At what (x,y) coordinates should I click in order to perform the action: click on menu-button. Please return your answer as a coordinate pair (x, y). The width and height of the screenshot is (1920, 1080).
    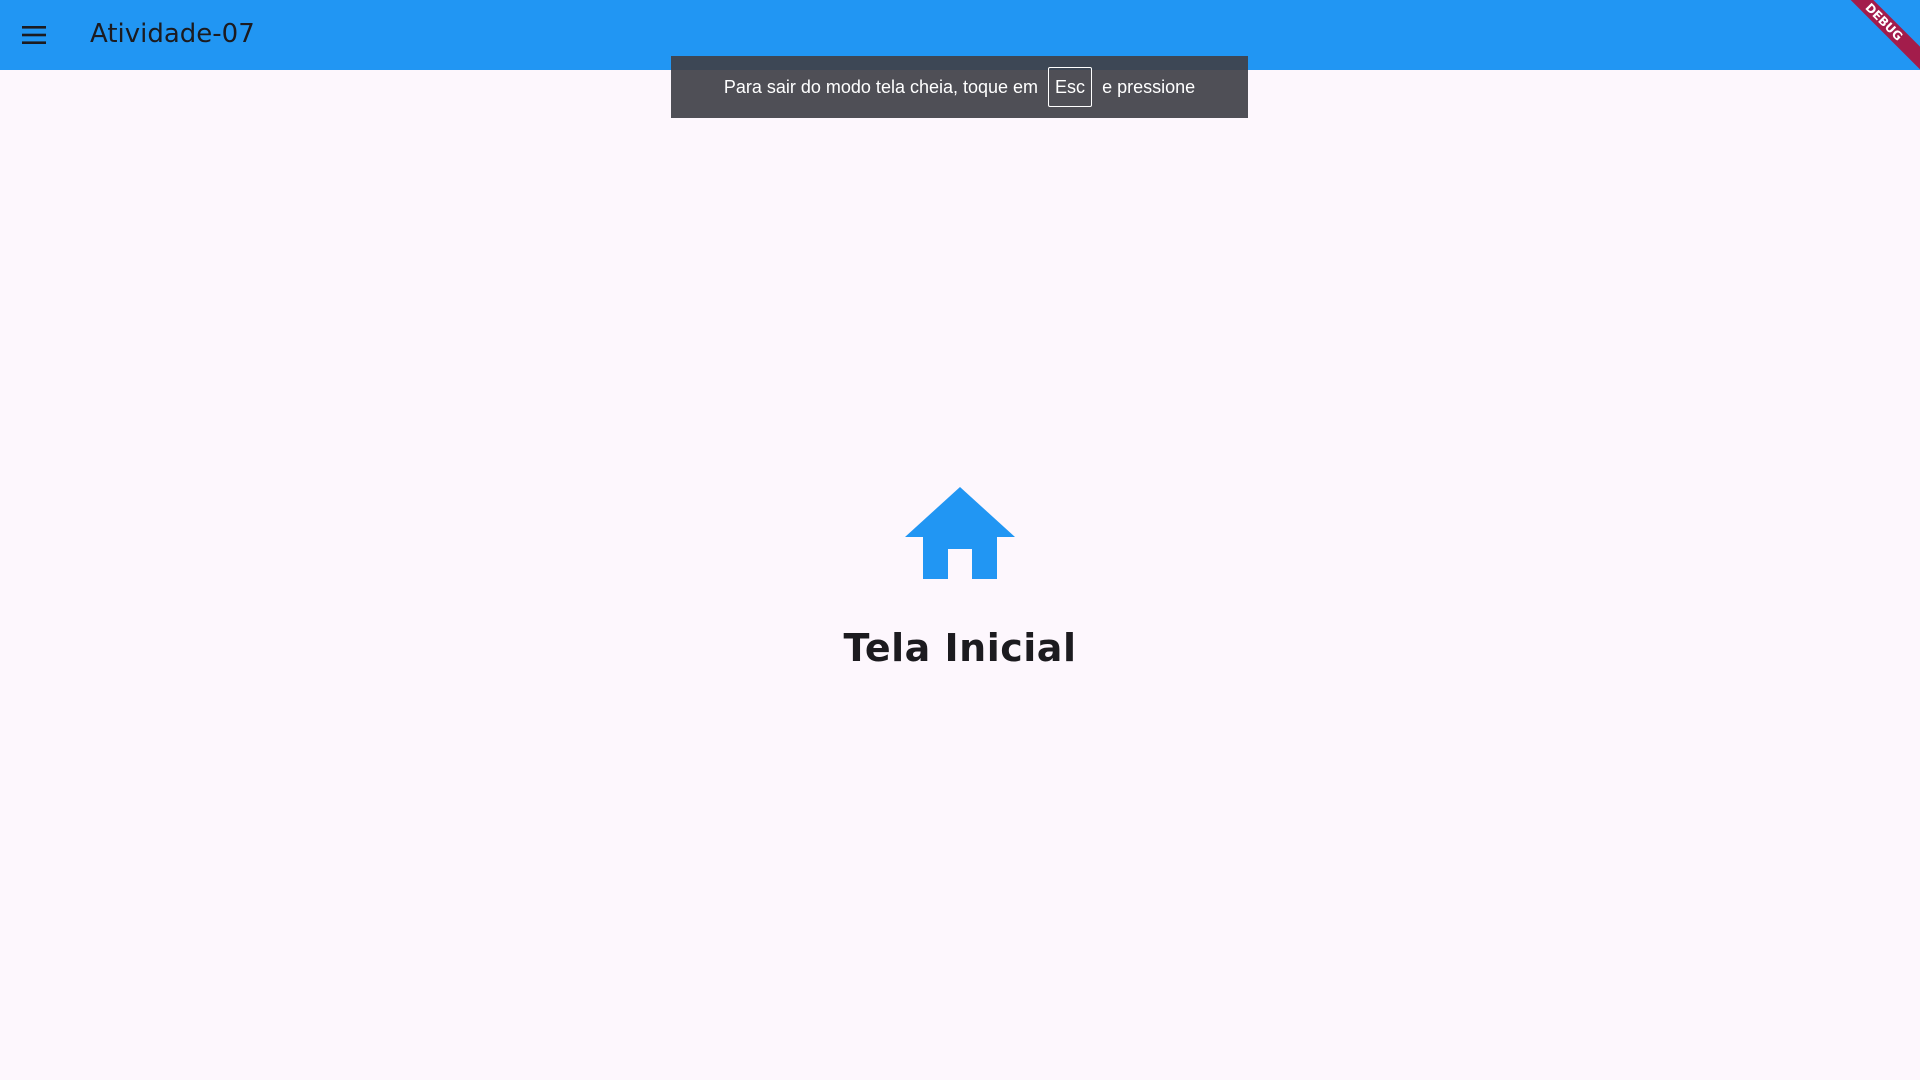
    Looking at the image, I should click on (34, 35).